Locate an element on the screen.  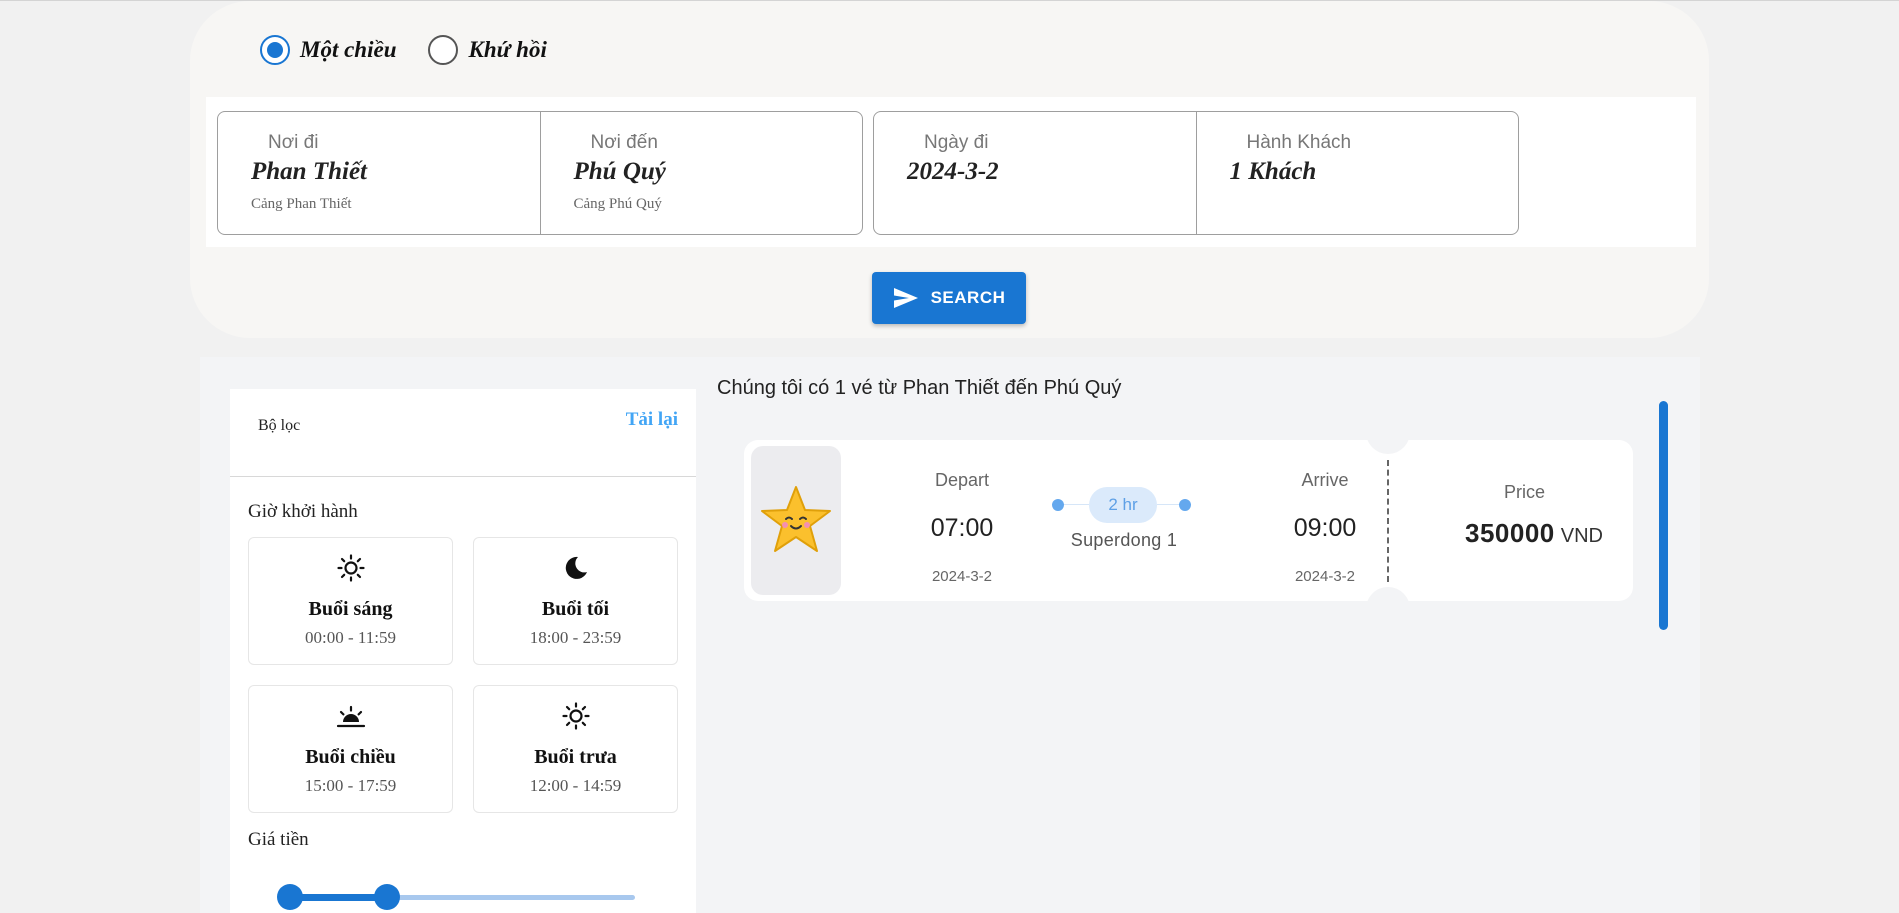
star-mascot-icon is located at coordinates (796, 518).